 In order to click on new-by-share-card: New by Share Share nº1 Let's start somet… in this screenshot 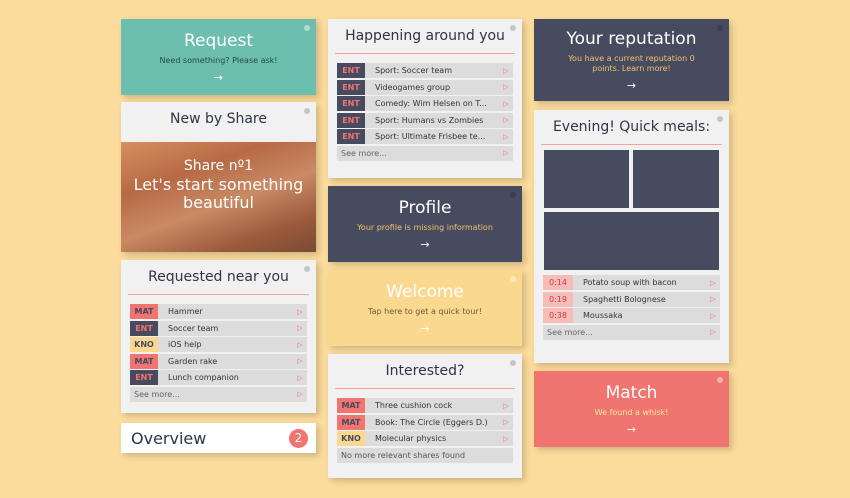, I will do `click(218, 177)`.